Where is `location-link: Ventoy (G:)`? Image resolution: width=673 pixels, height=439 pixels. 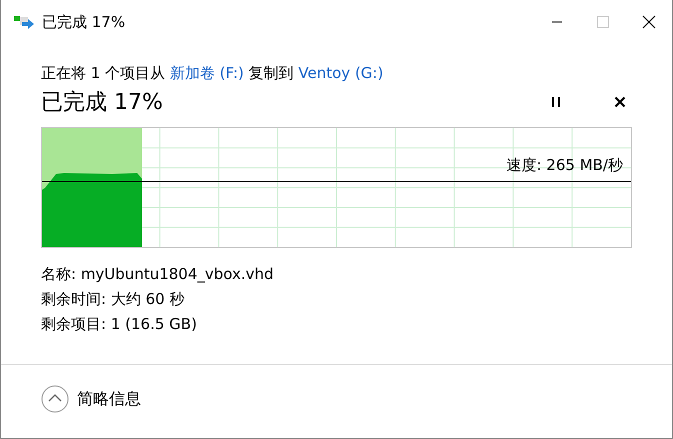
location-link: Ventoy (G:) is located at coordinates (341, 73).